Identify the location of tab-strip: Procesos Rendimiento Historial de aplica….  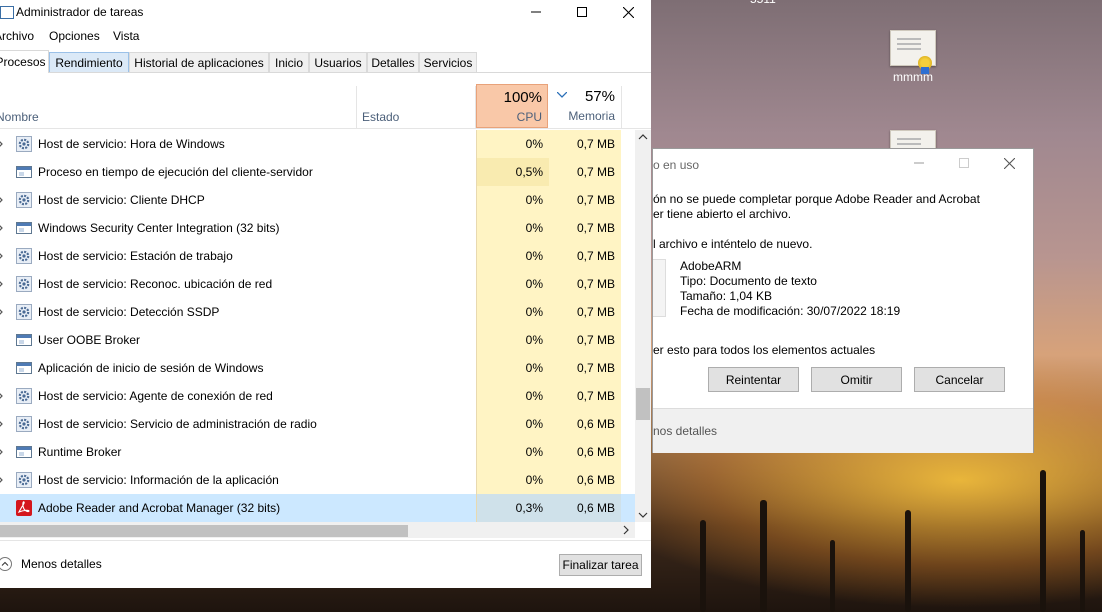
(325, 61).